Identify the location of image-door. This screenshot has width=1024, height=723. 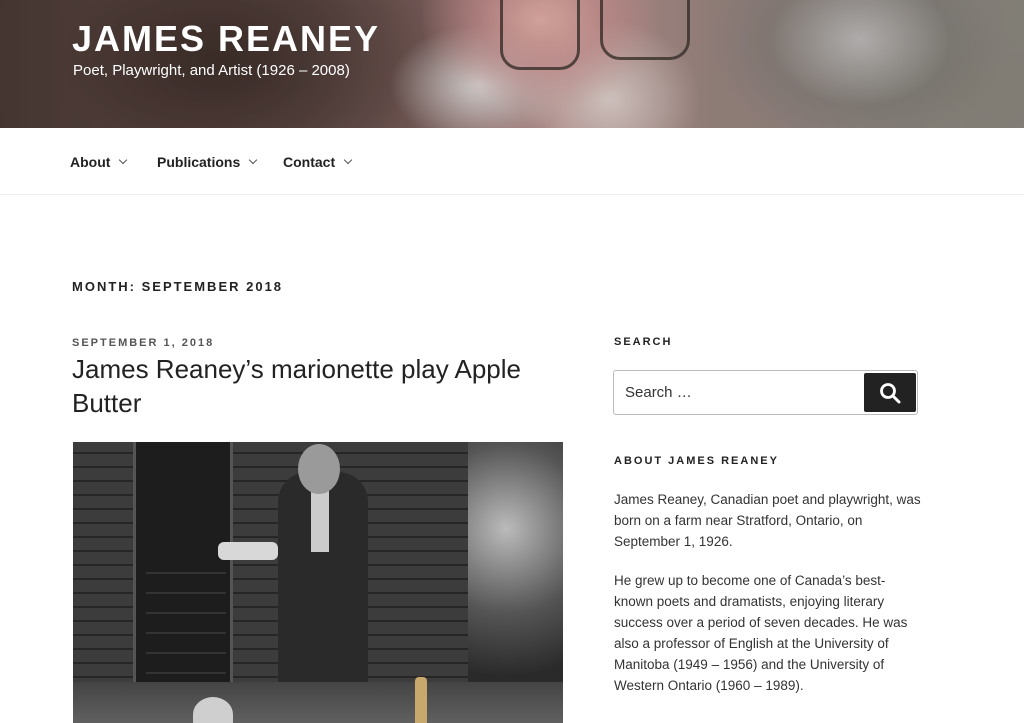
(183, 582).